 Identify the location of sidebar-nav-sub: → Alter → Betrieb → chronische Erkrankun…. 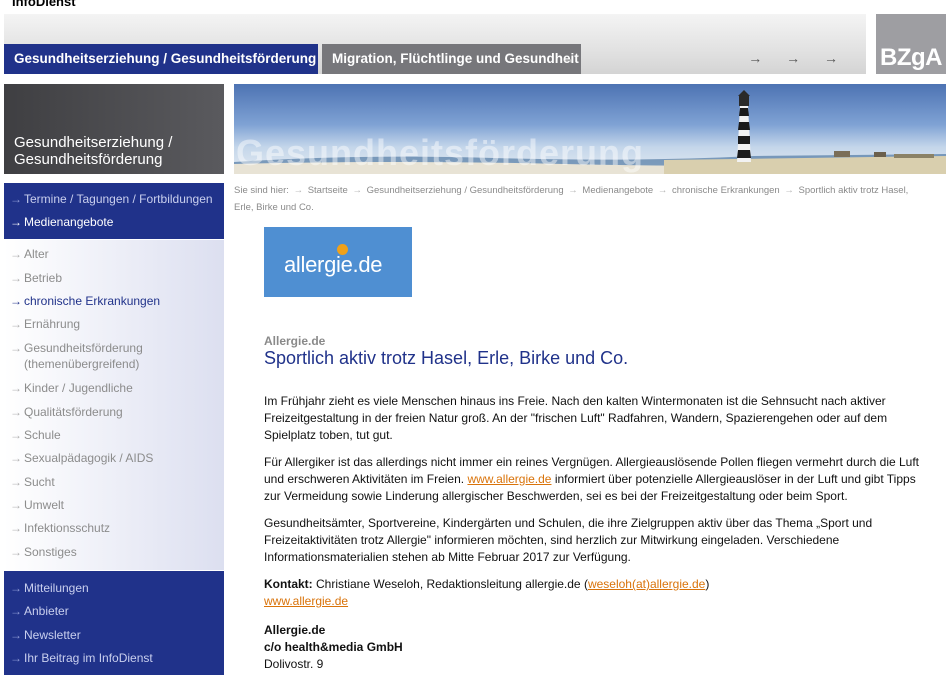
(114, 405).